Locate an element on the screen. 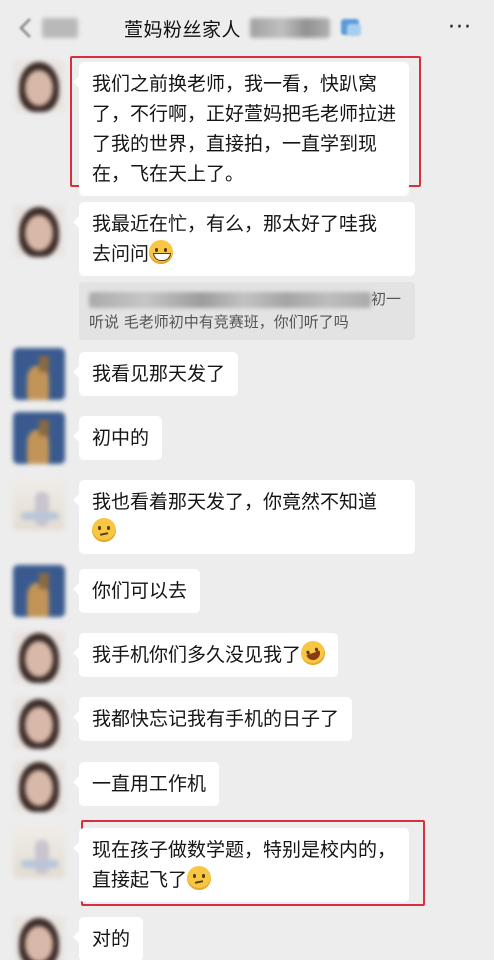 The width and height of the screenshot is (494, 960). message-bubble: 我手机你们多久没见我了 is located at coordinates (205, 655).